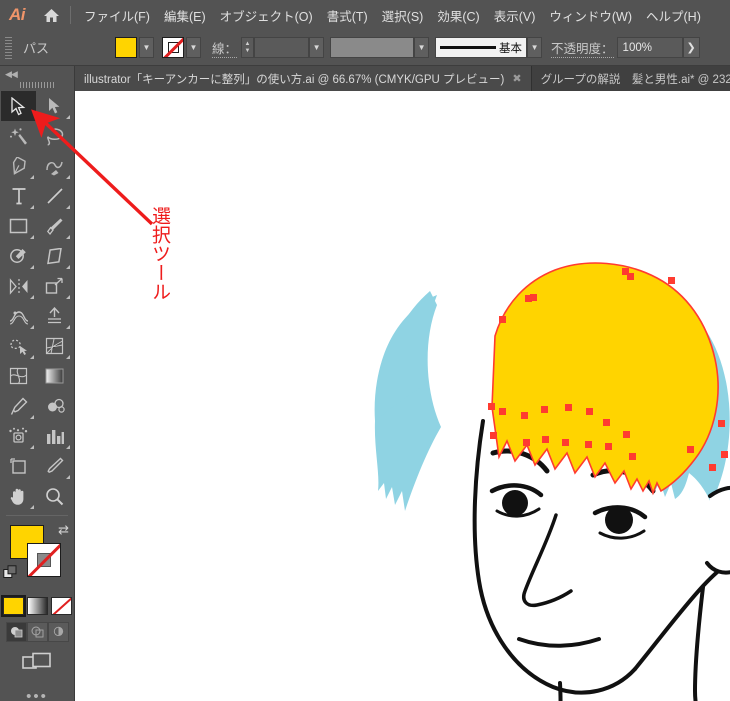 The height and width of the screenshot is (701, 730). Describe the element at coordinates (58, 632) in the screenshot. I see `draw-inside-button` at that location.